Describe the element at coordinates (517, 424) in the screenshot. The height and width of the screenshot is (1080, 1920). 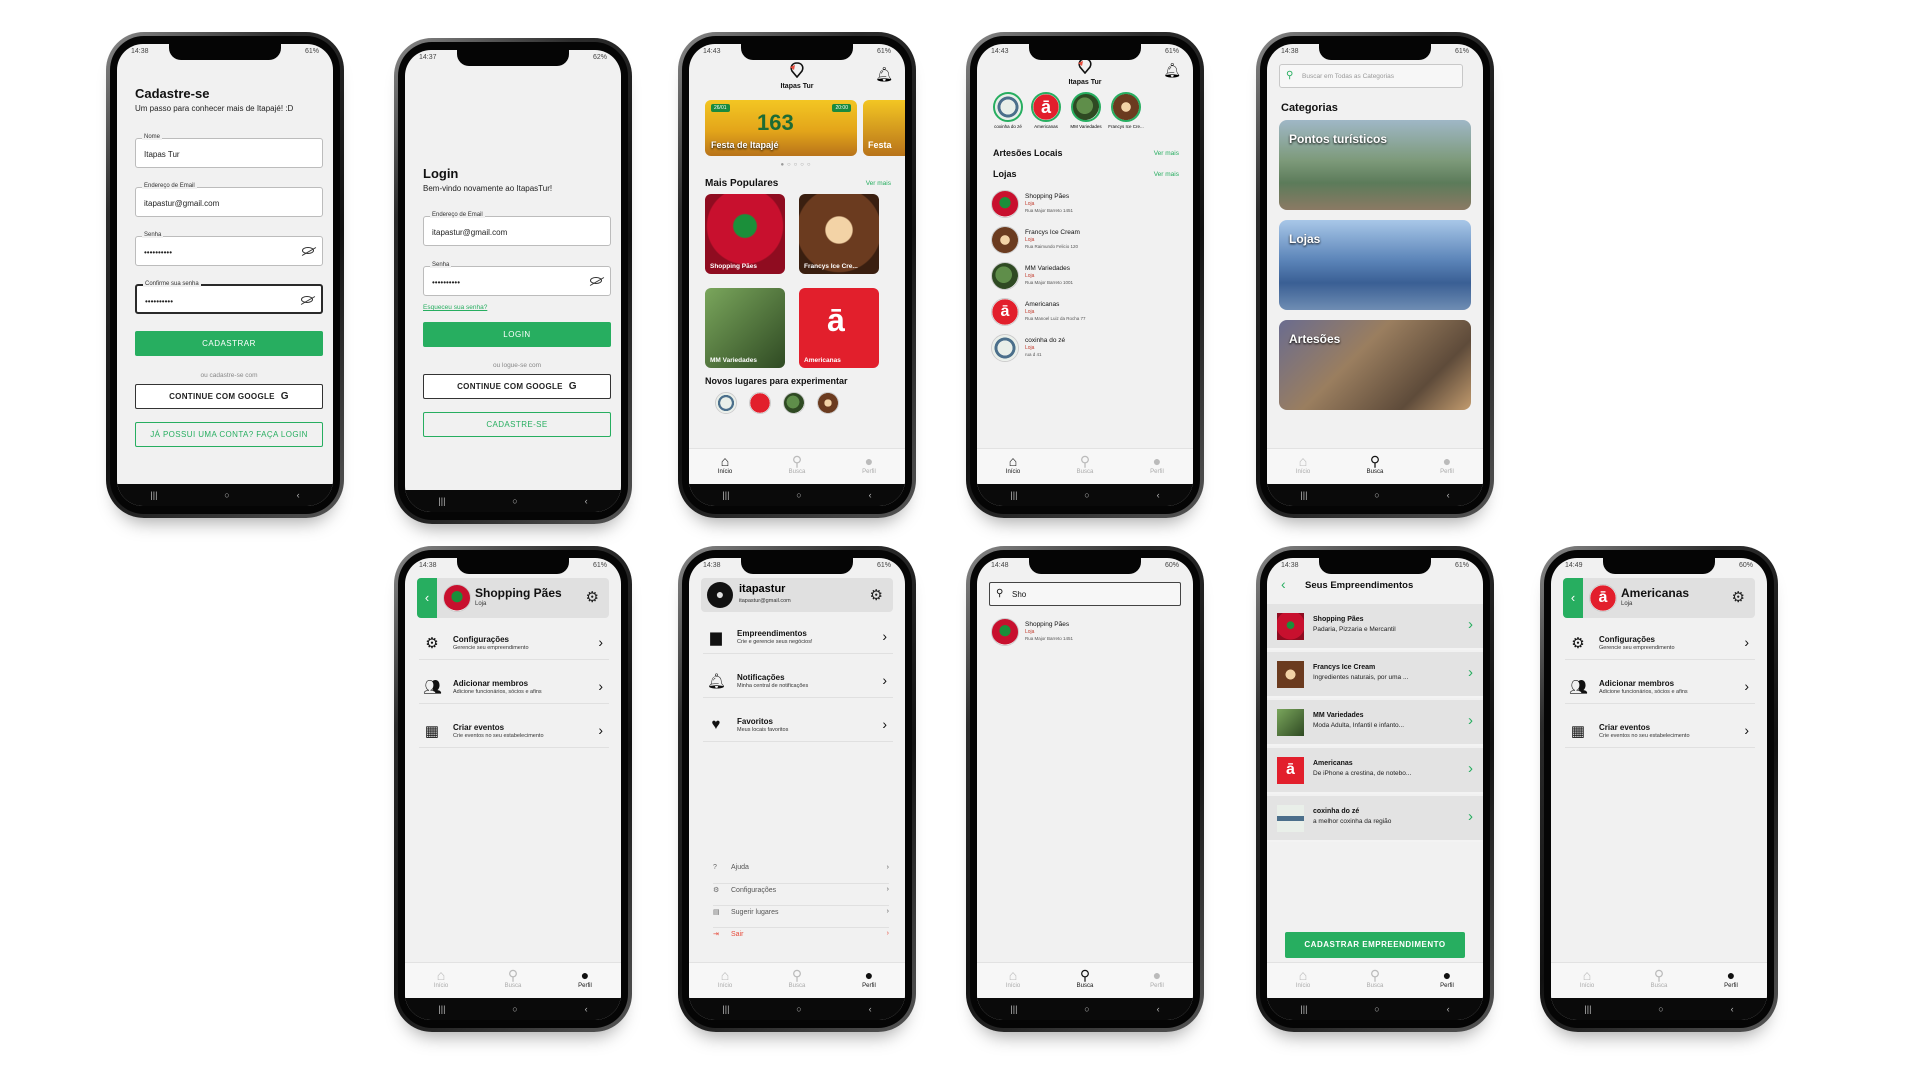
I see `signup-button: CADASTRE-SE` at that location.